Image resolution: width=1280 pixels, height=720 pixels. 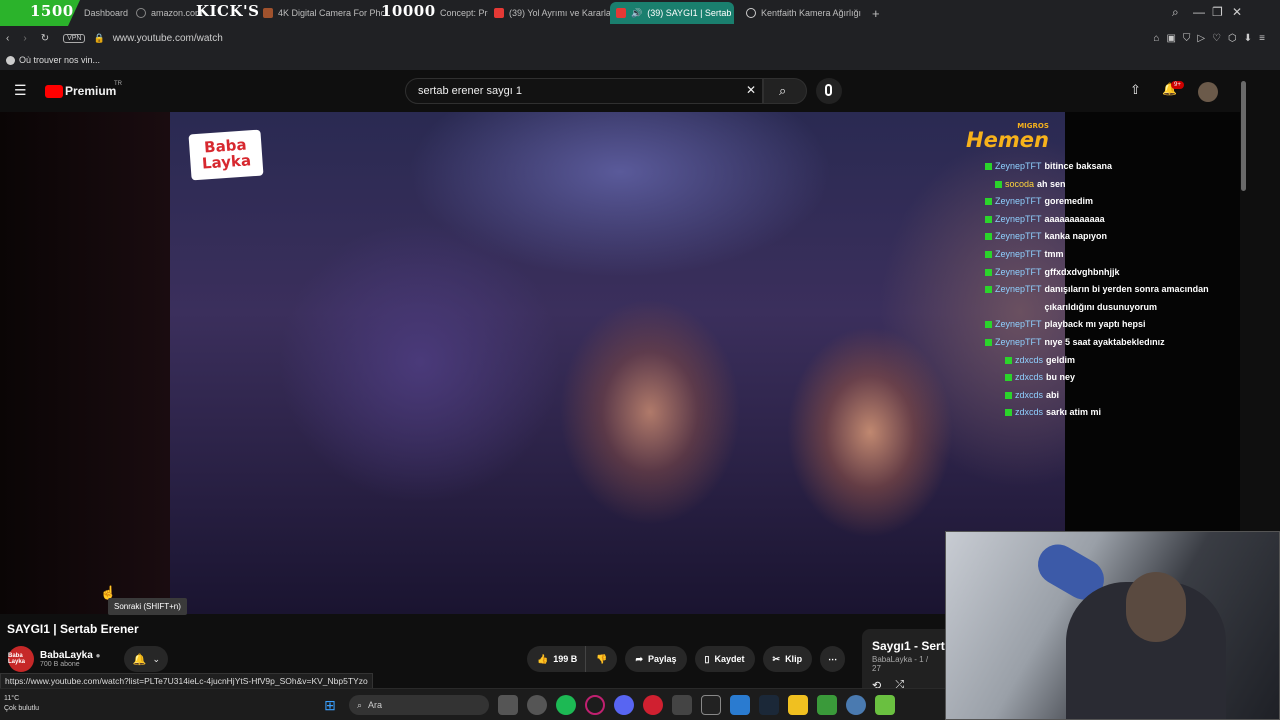 What do you see at coordinates (98, 655) in the screenshot?
I see `verified-icon: ●` at bounding box center [98, 655].